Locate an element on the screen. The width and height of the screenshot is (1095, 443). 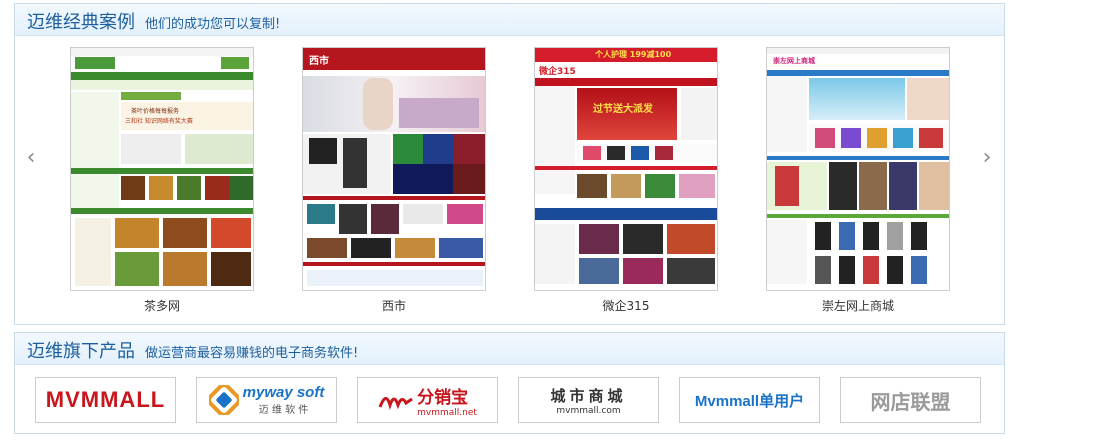
case-label: 茶多网 is located at coordinates (162, 305).